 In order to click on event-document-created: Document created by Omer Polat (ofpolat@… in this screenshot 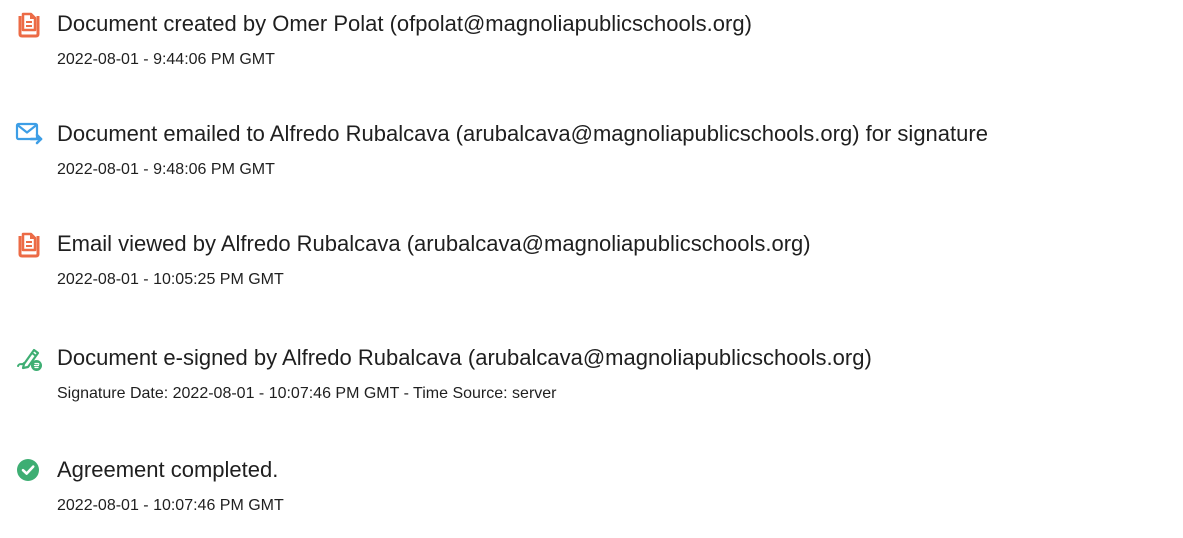, I will do `click(591, 50)`.